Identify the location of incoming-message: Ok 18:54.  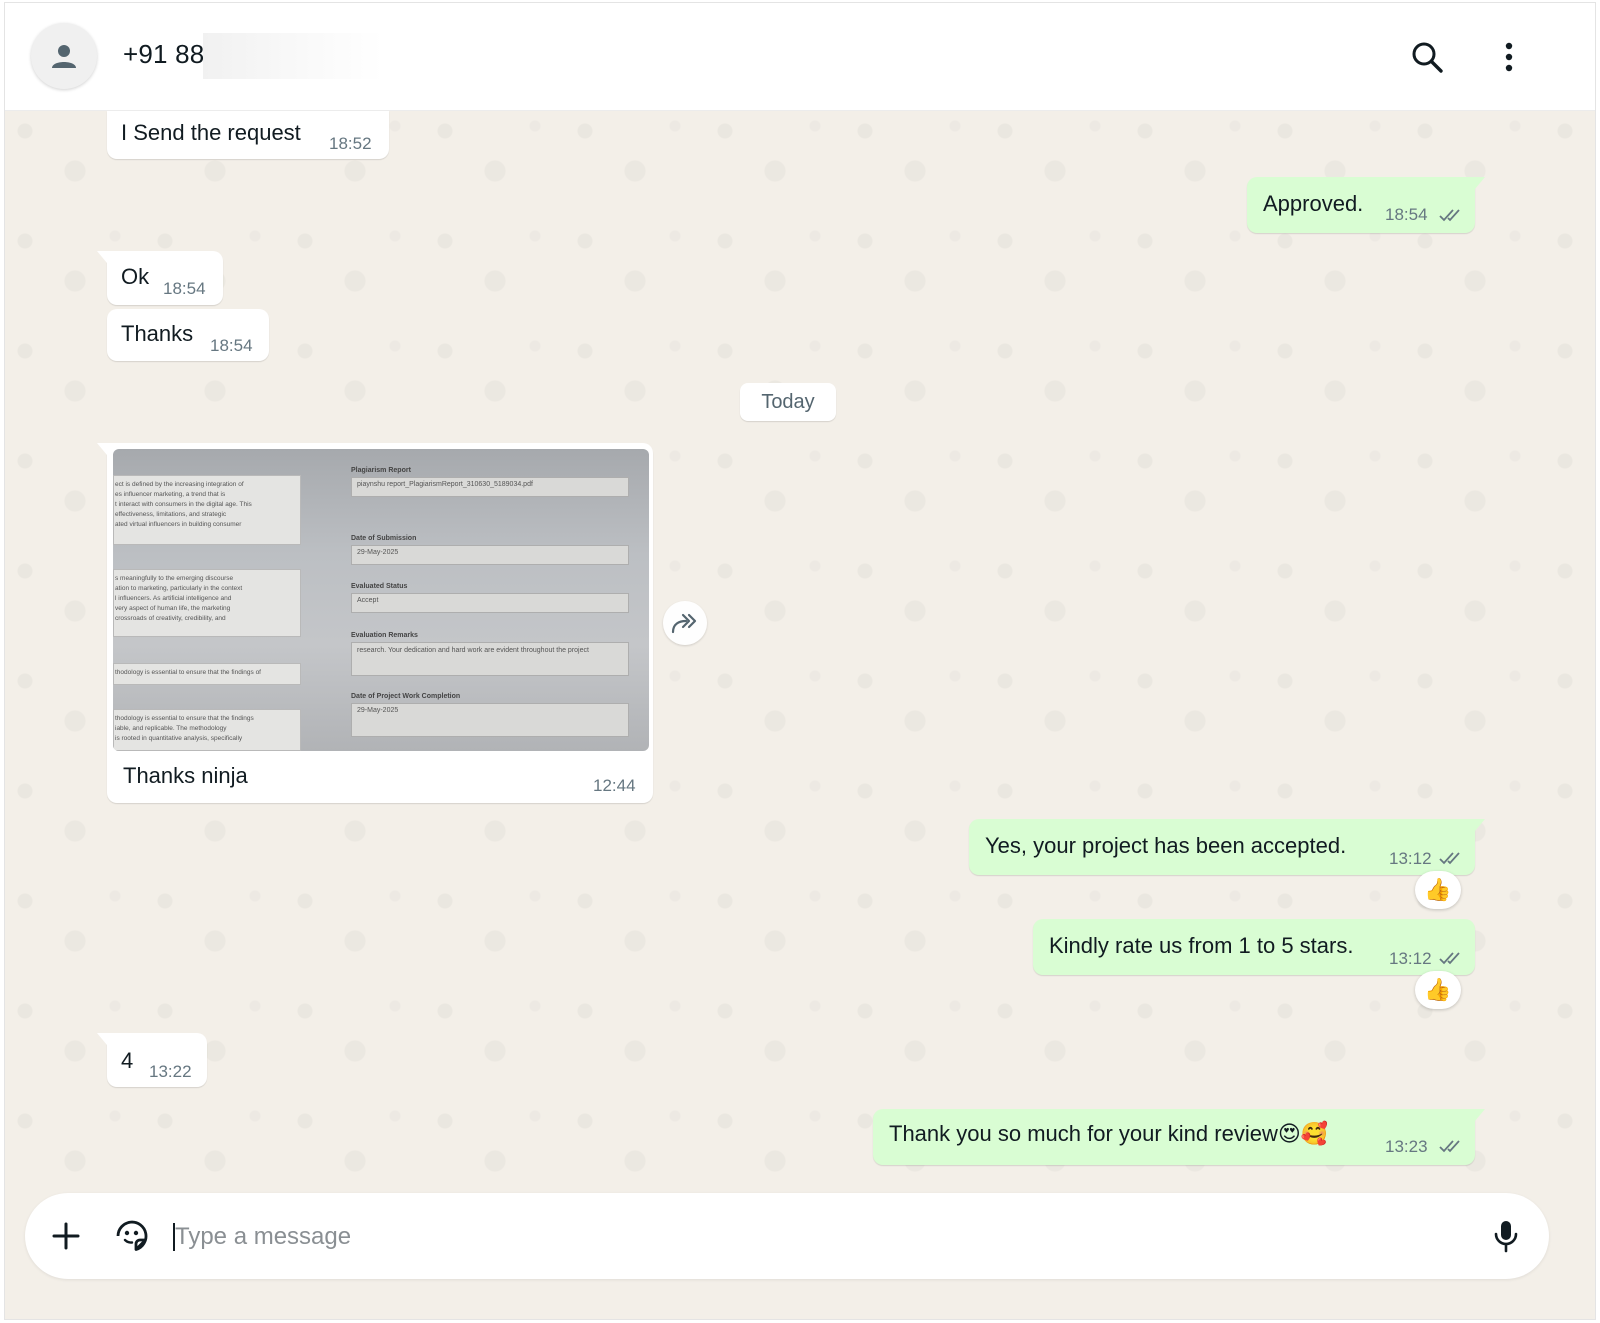
(160, 278).